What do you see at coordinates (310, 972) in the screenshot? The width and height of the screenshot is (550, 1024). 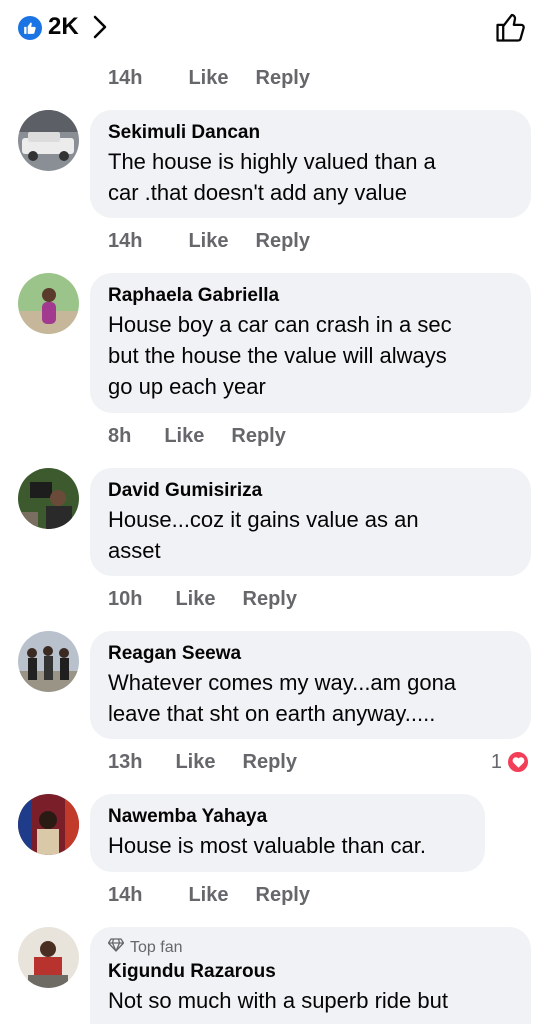 I see `comment-author: Kigundu Razarous` at bounding box center [310, 972].